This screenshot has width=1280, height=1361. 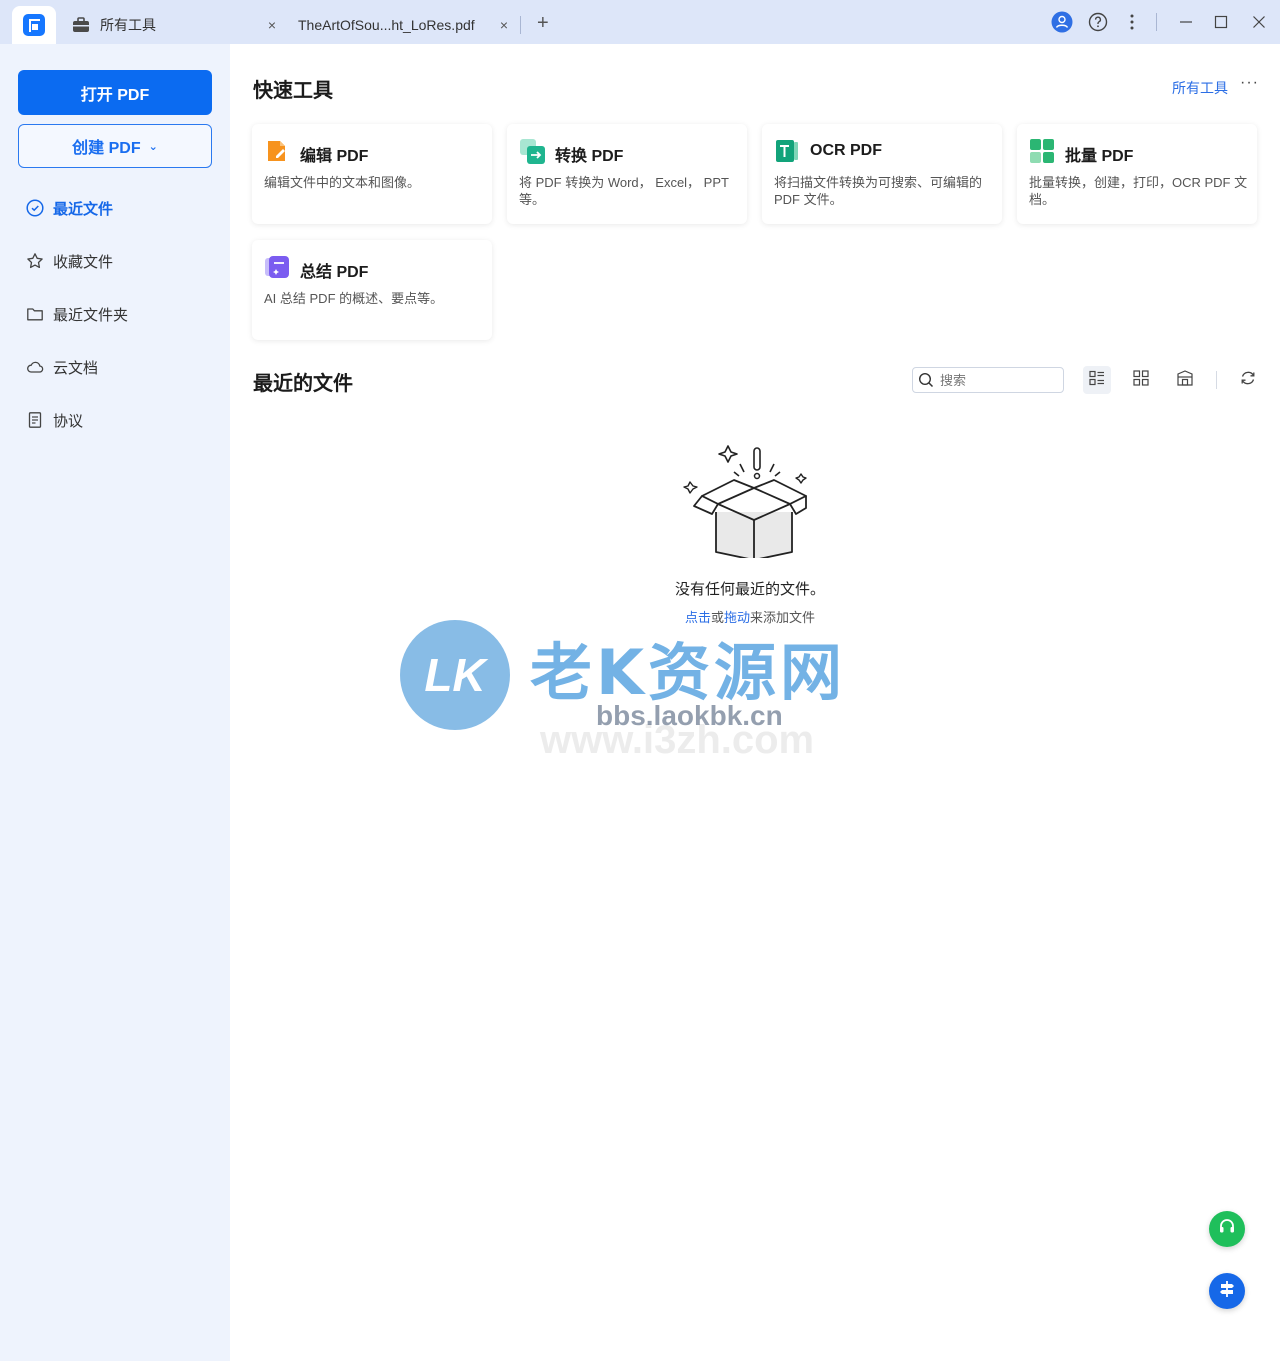 What do you see at coordinates (783, 617) in the screenshot?
I see `hint-rest-text: 来添加文件` at bounding box center [783, 617].